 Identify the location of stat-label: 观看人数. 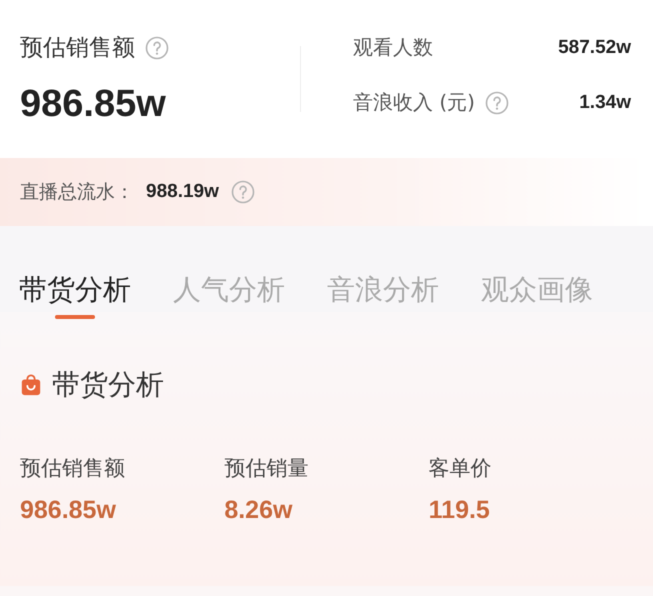
(393, 47).